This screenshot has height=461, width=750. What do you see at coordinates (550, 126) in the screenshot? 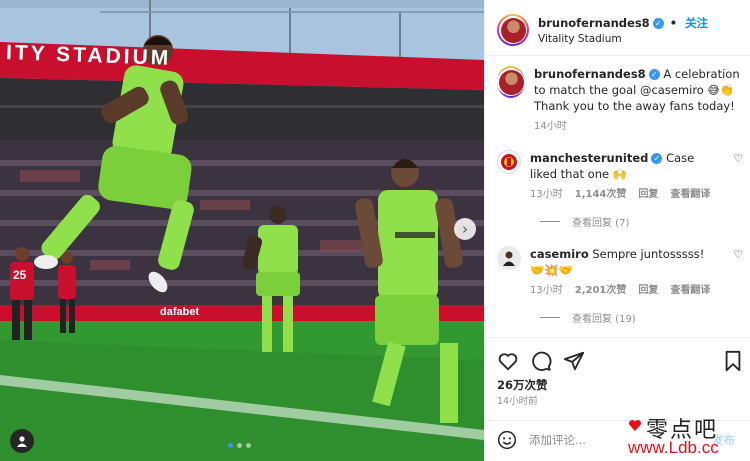
I see `caption-time: 14小时` at bounding box center [550, 126].